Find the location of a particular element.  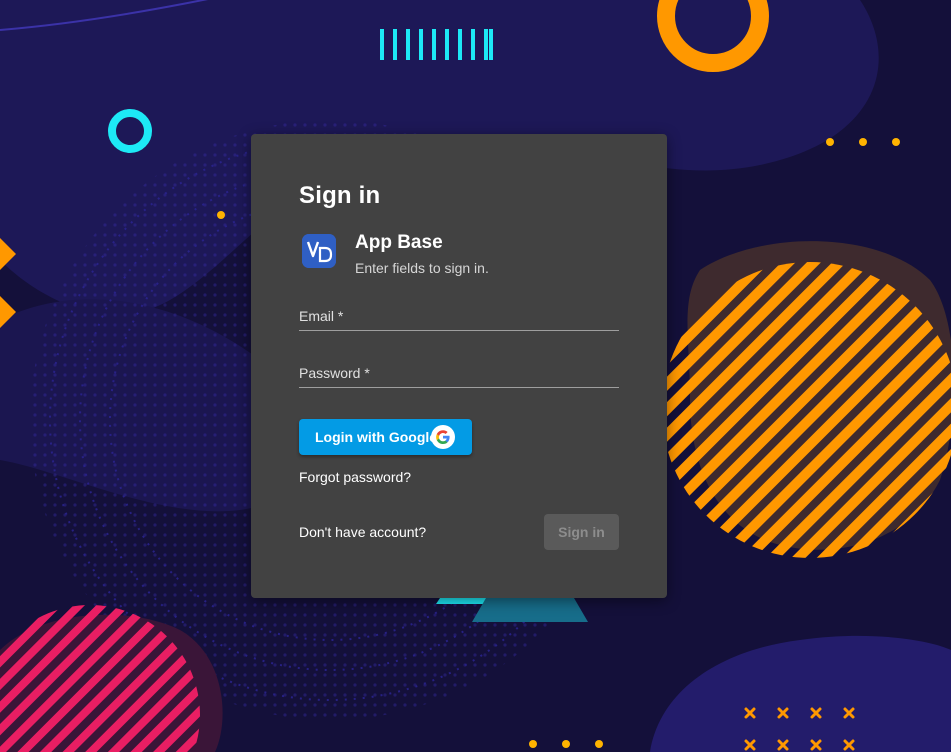

login-with-google-button: Login with Google is located at coordinates (385, 437).